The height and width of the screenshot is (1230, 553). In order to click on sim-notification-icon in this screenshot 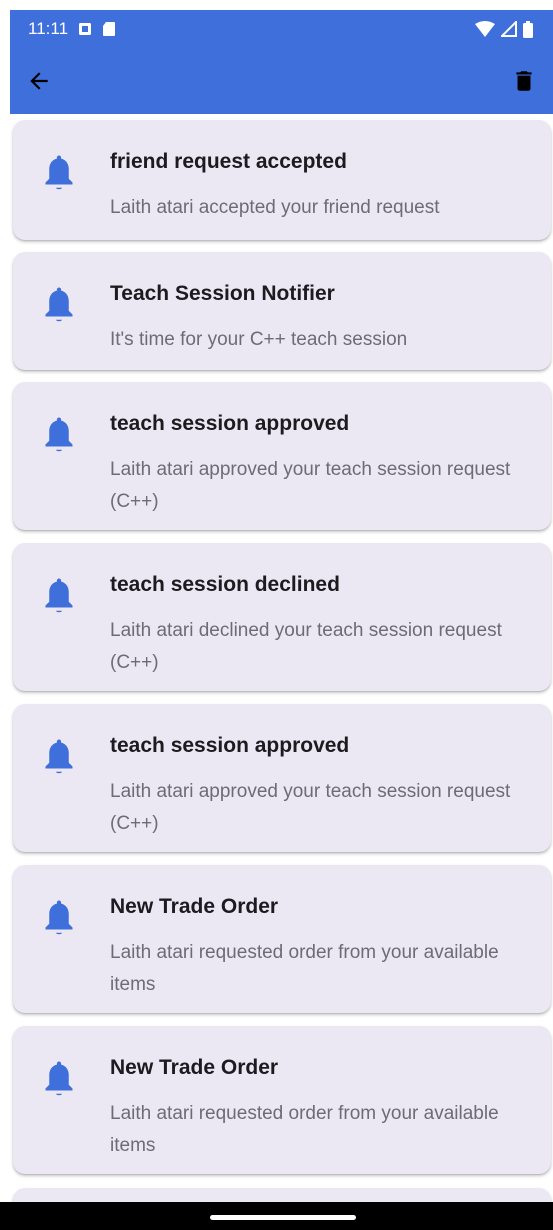, I will do `click(85, 29)`.